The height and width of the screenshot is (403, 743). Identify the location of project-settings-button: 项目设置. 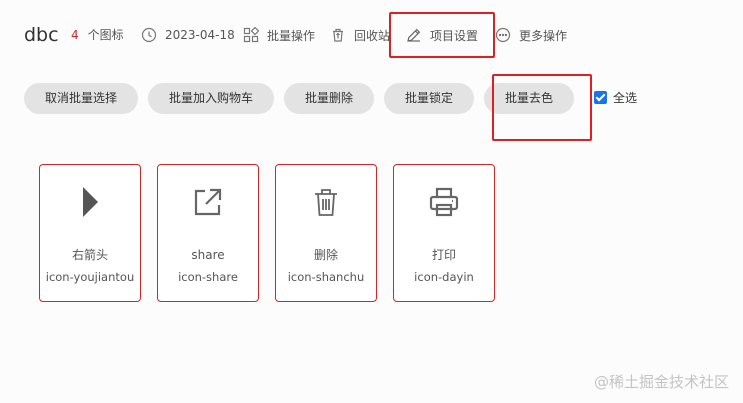
(442, 35).